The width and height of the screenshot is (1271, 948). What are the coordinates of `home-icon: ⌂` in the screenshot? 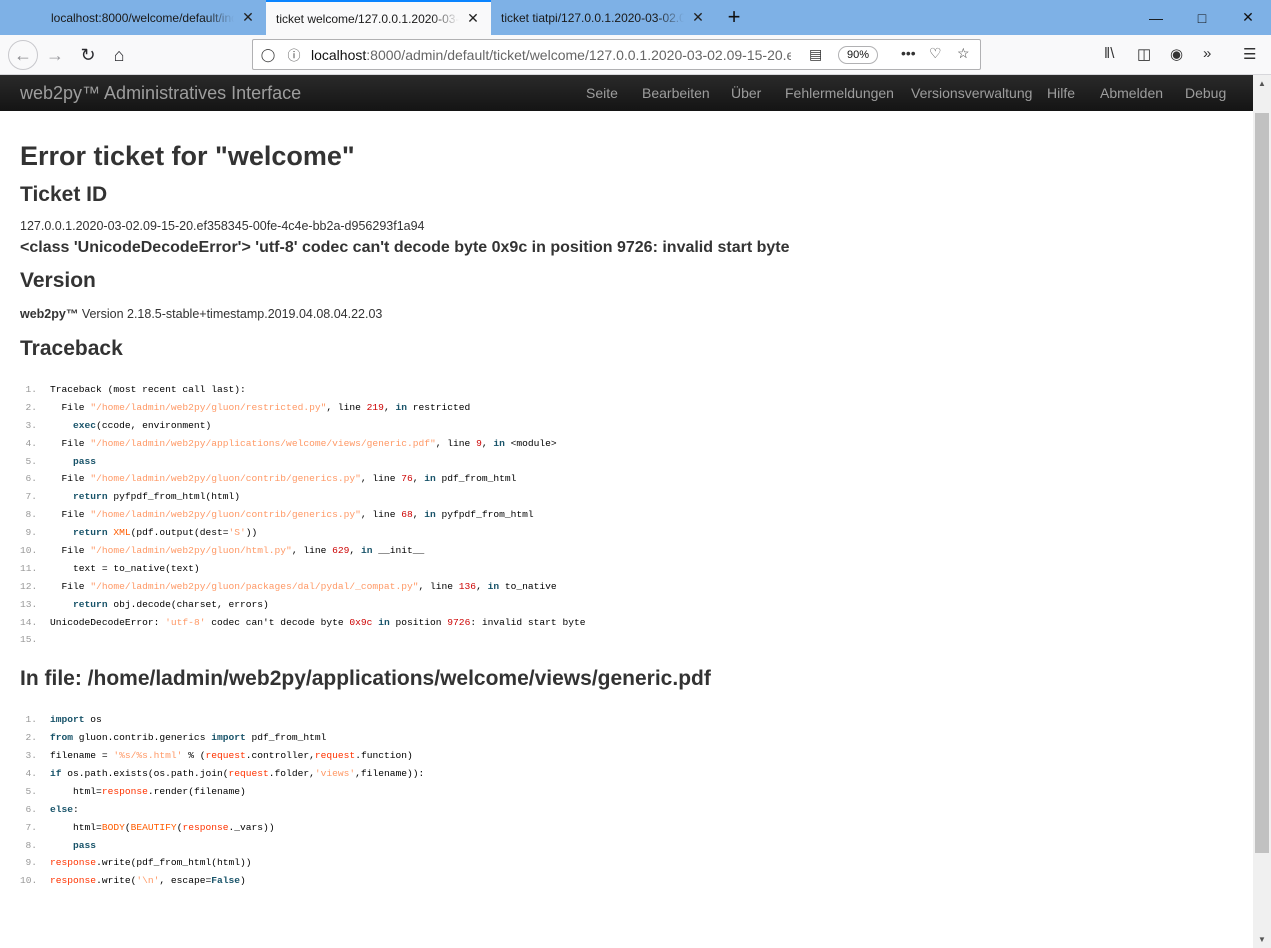 It's located at (119, 55).